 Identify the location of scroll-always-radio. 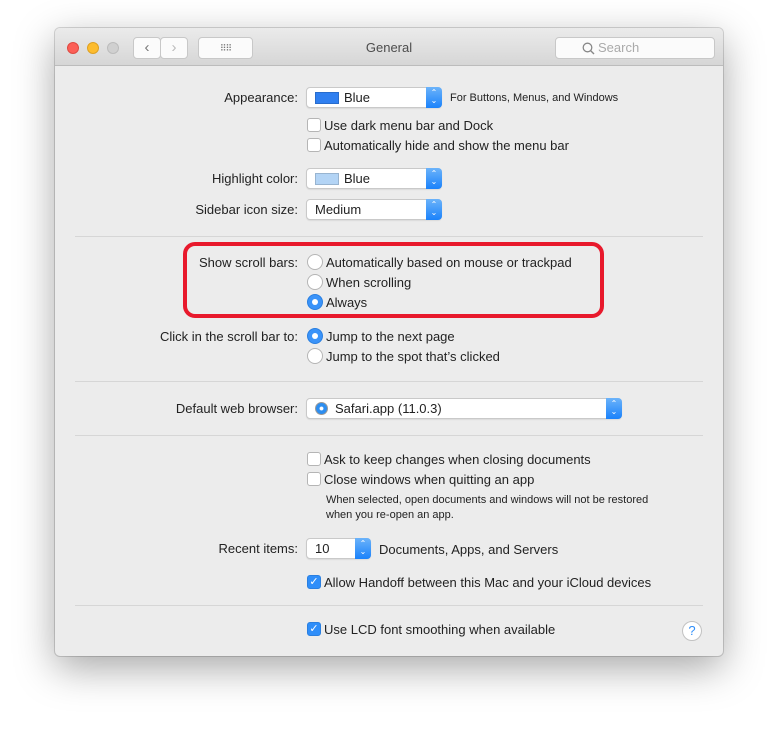
(315, 302).